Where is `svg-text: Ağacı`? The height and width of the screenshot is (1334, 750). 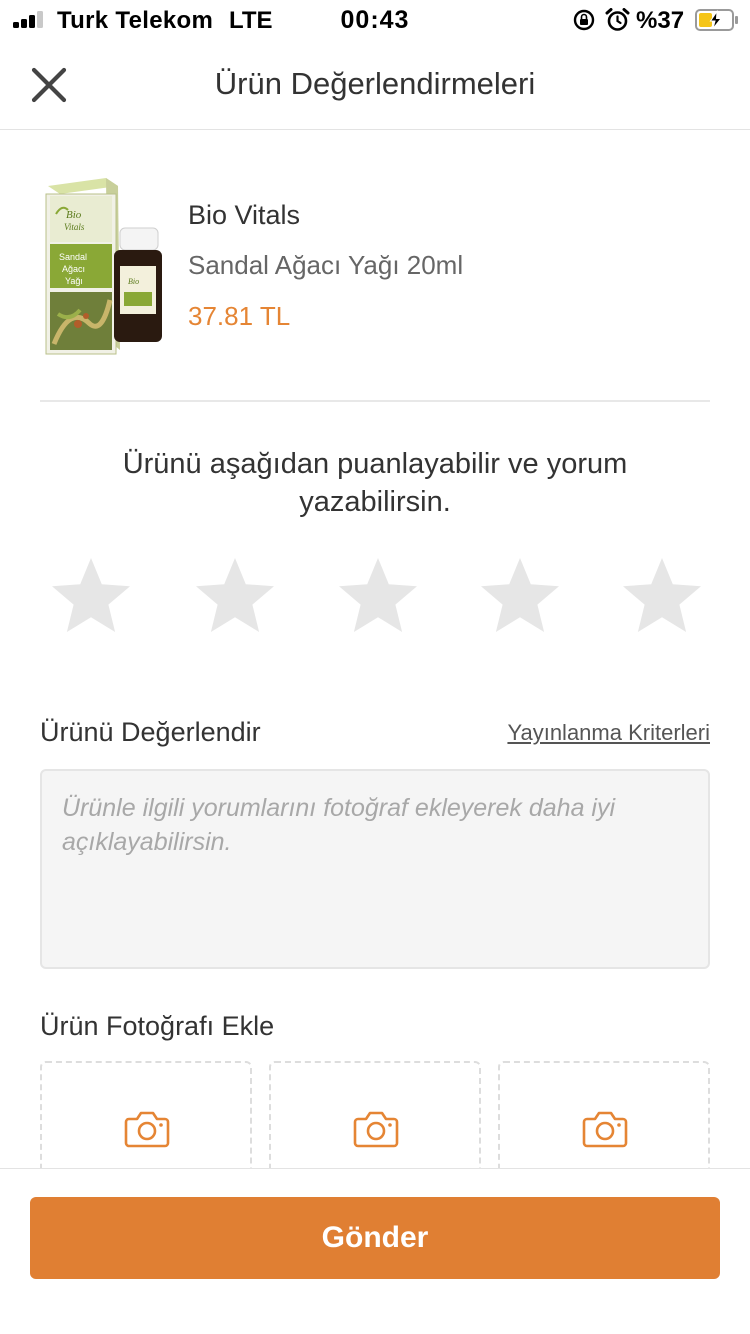
svg-text: Ağacı is located at coordinates (73, 269).